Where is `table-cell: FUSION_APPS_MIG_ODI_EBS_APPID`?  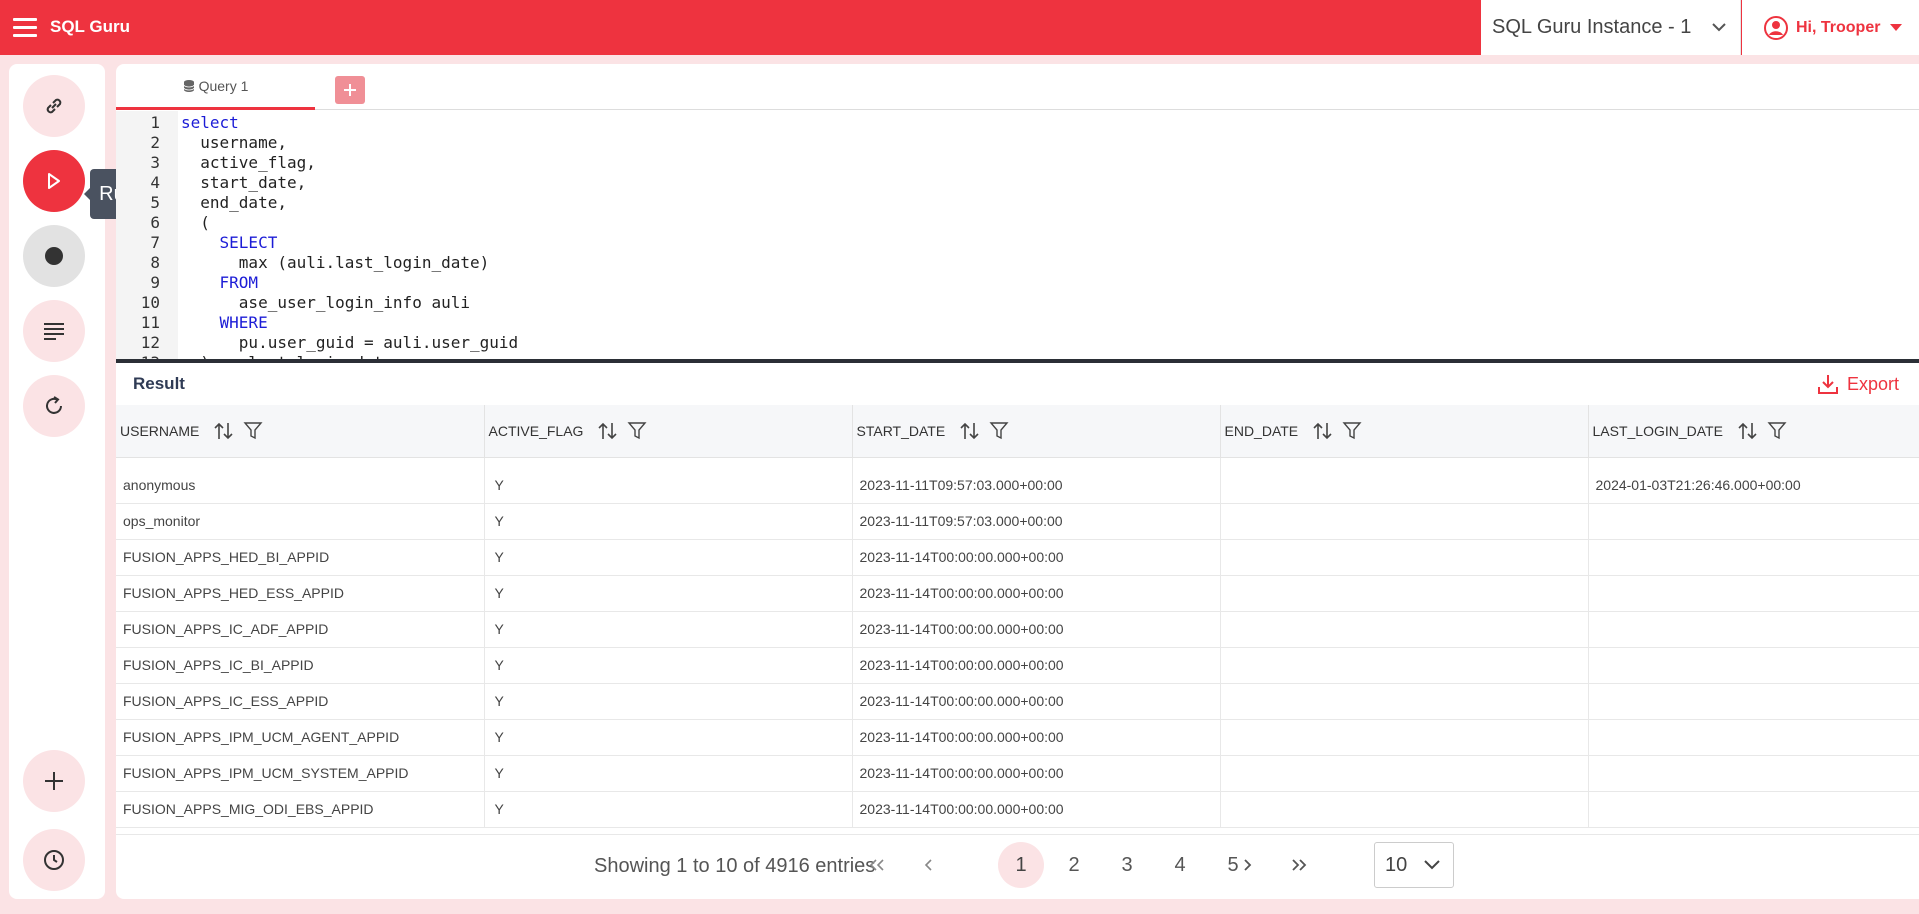 table-cell: FUSION_APPS_MIG_ODI_EBS_APPID is located at coordinates (300, 809).